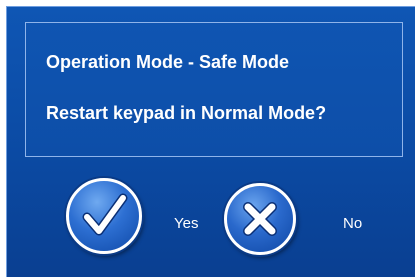 This screenshot has height=277, width=415. What do you see at coordinates (186, 223) in the screenshot?
I see `yes-label: Yes` at bounding box center [186, 223].